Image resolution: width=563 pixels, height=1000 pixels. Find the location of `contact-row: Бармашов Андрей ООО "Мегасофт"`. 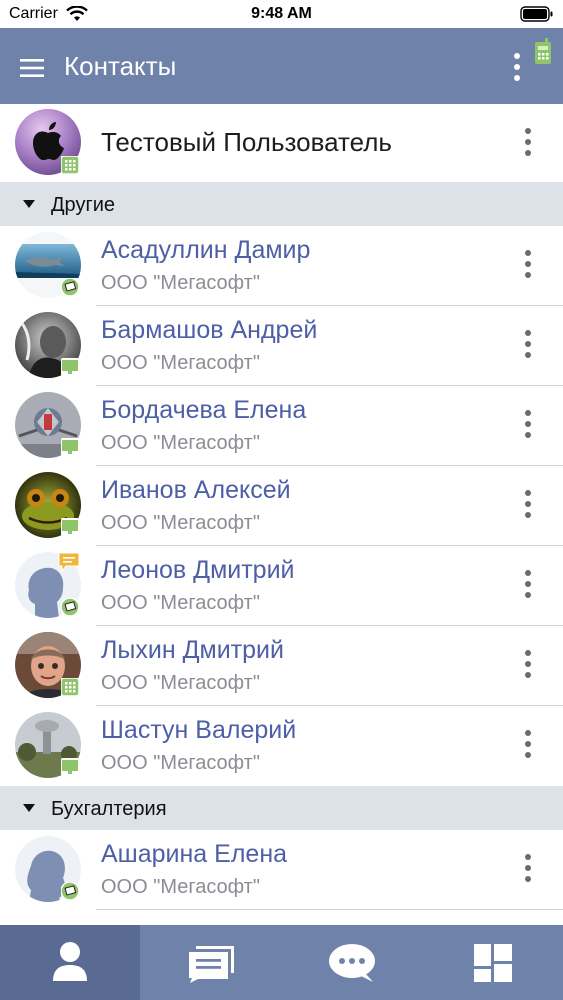

contact-row: Бармашов Андрей ООО "Мегасофт" is located at coordinates (281, 346).